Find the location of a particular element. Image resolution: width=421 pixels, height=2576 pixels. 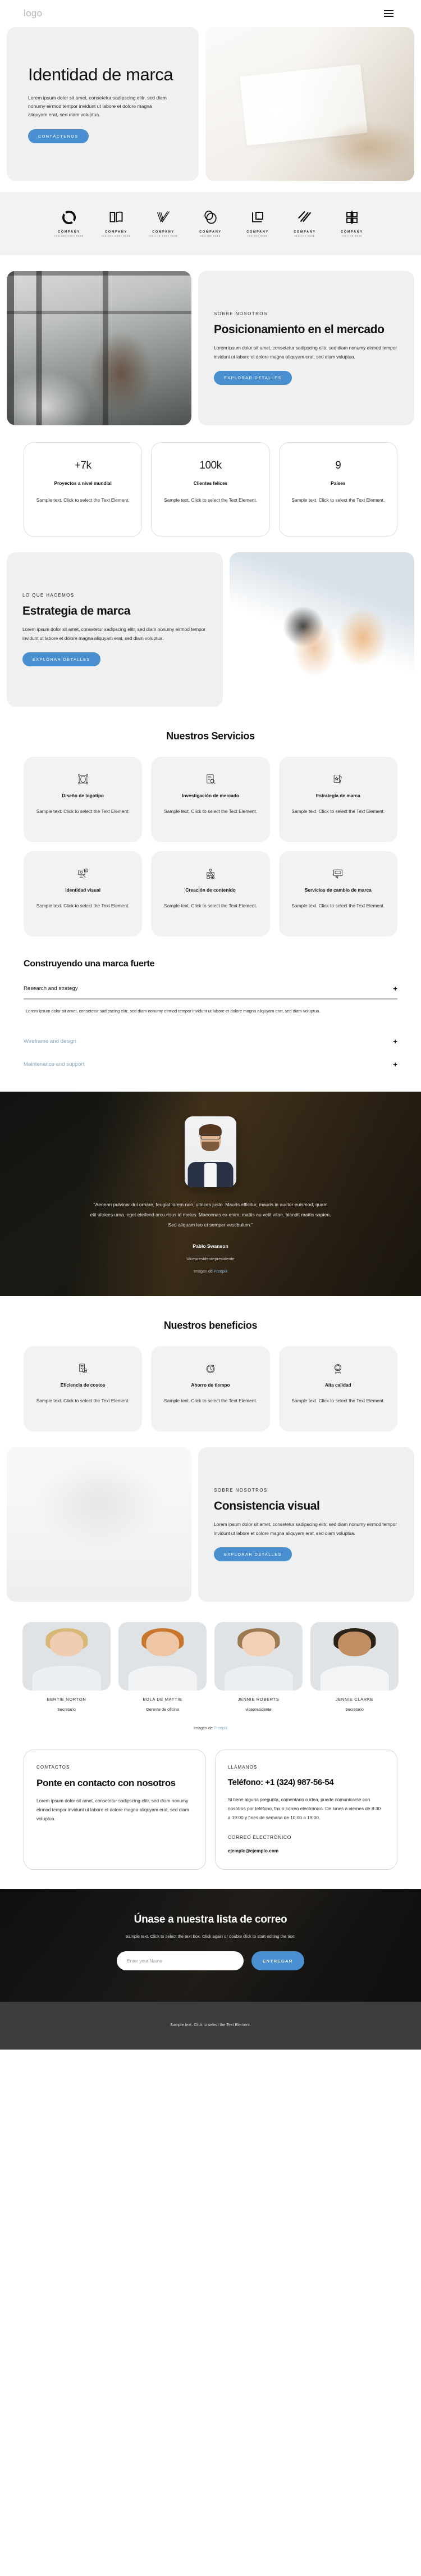

square-corner-logo-icon is located at coordinates (257, 218).